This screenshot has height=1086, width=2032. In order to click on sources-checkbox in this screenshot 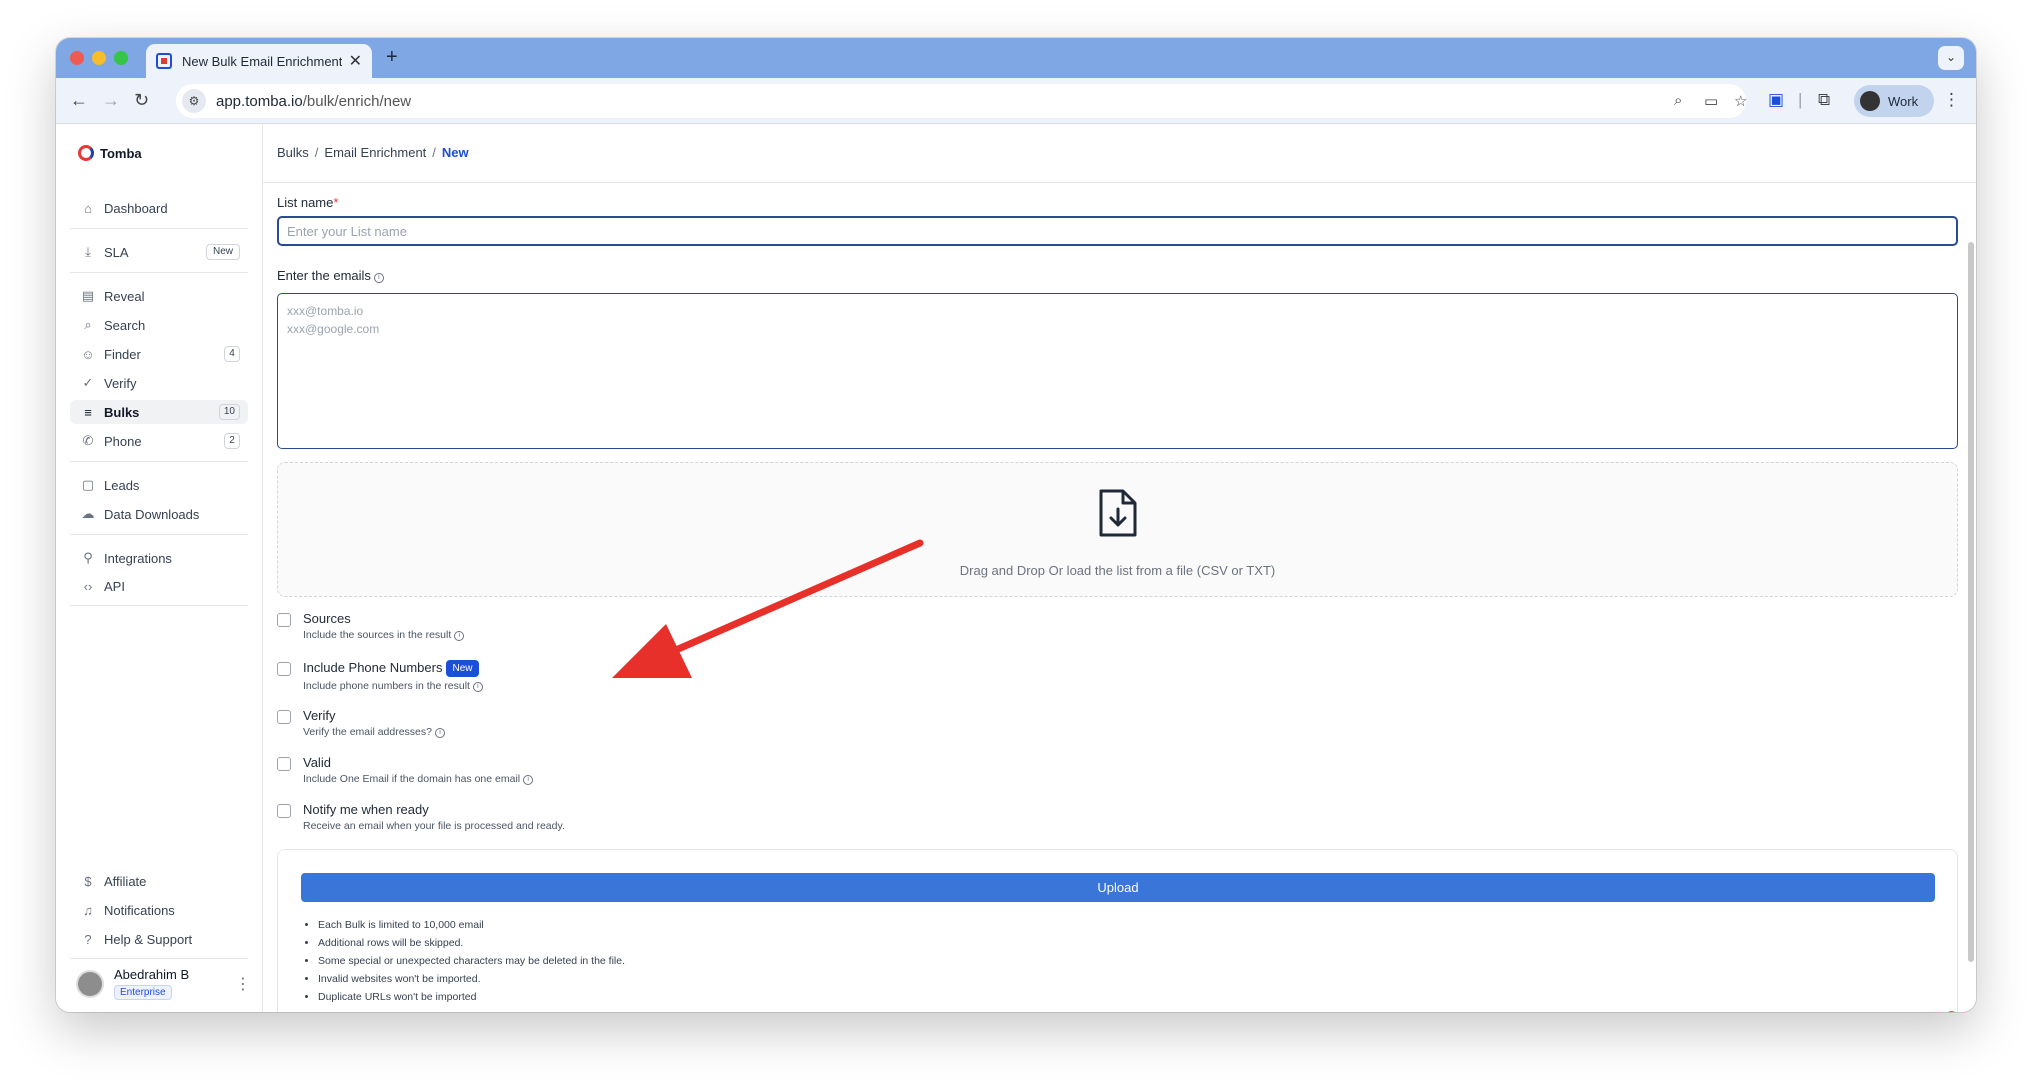, I will do `click(284, 620)`.